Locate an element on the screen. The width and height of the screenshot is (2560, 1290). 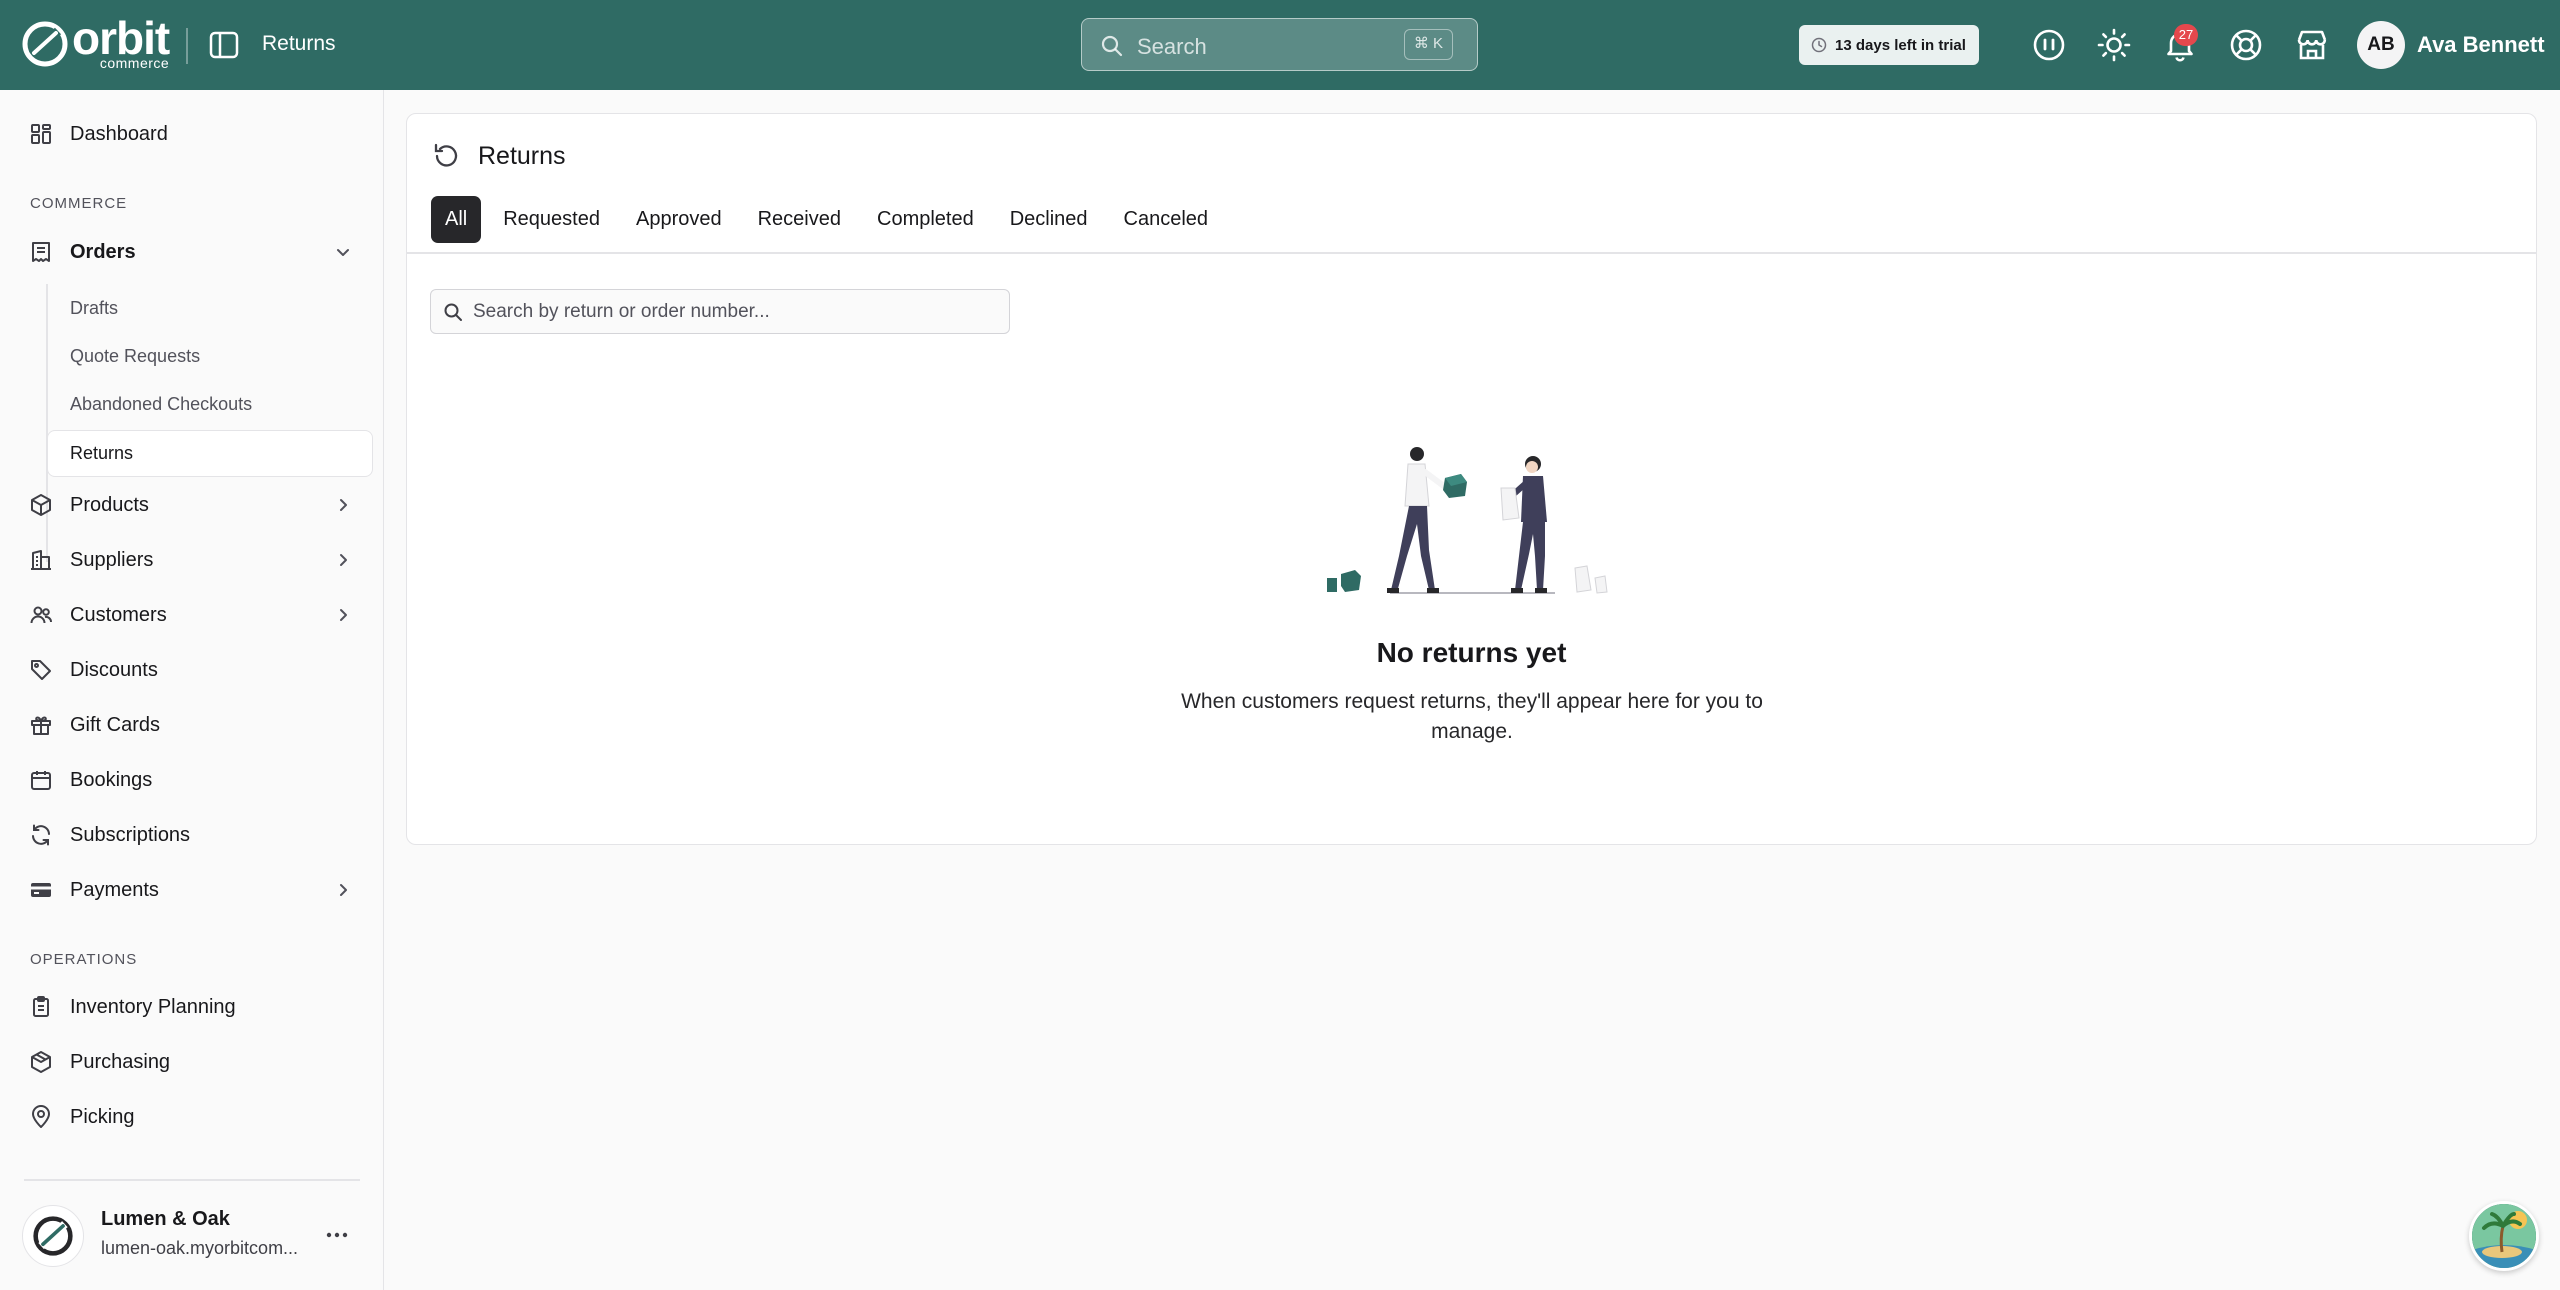
map-pin-icon is located at coordinates (41, 1116).